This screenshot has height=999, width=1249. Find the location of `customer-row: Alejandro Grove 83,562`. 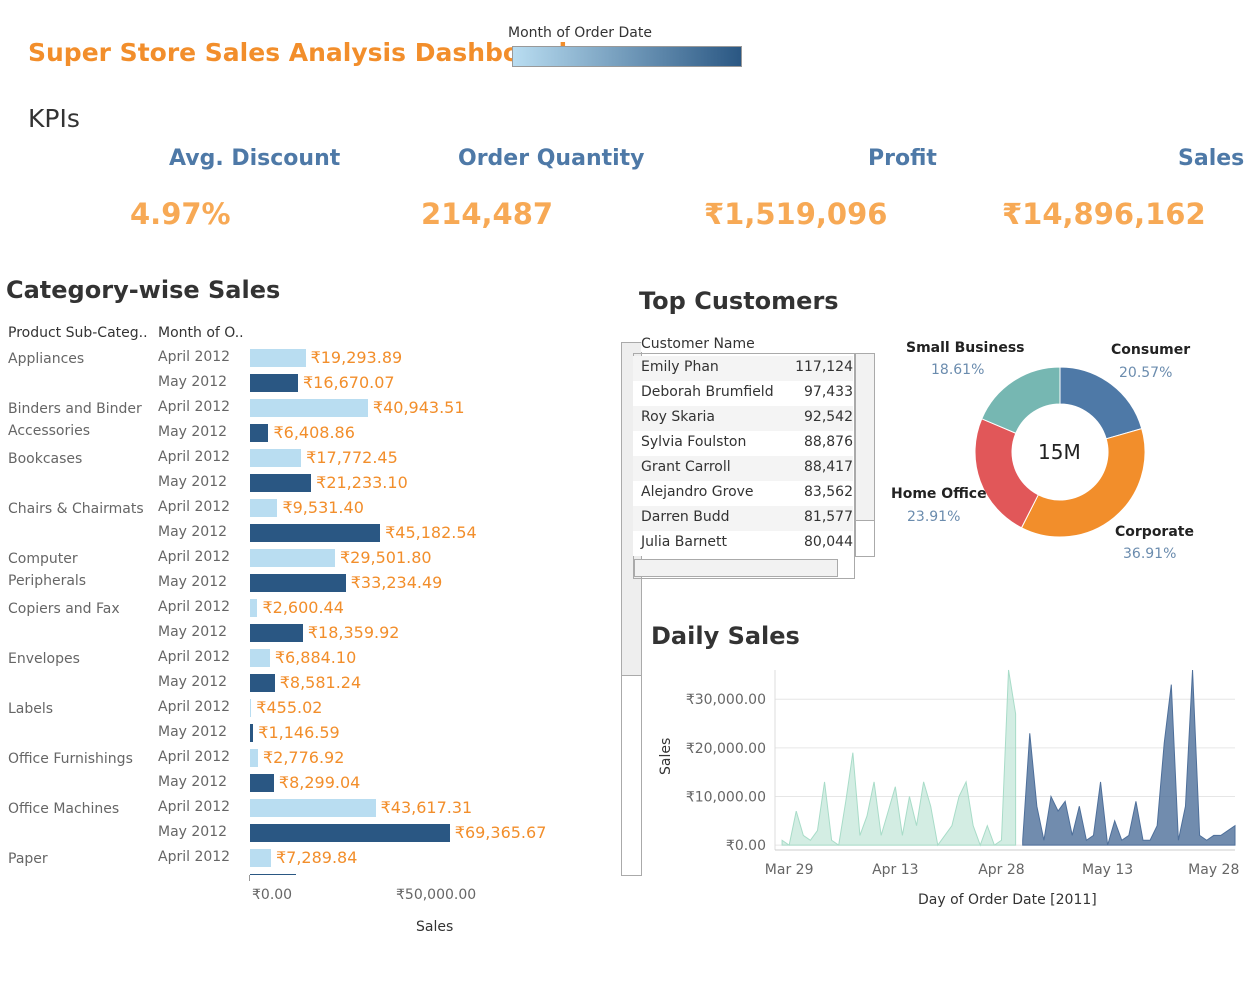

customer-row: Alejandro Grove 83,562 is located at coordinates (743, 493).